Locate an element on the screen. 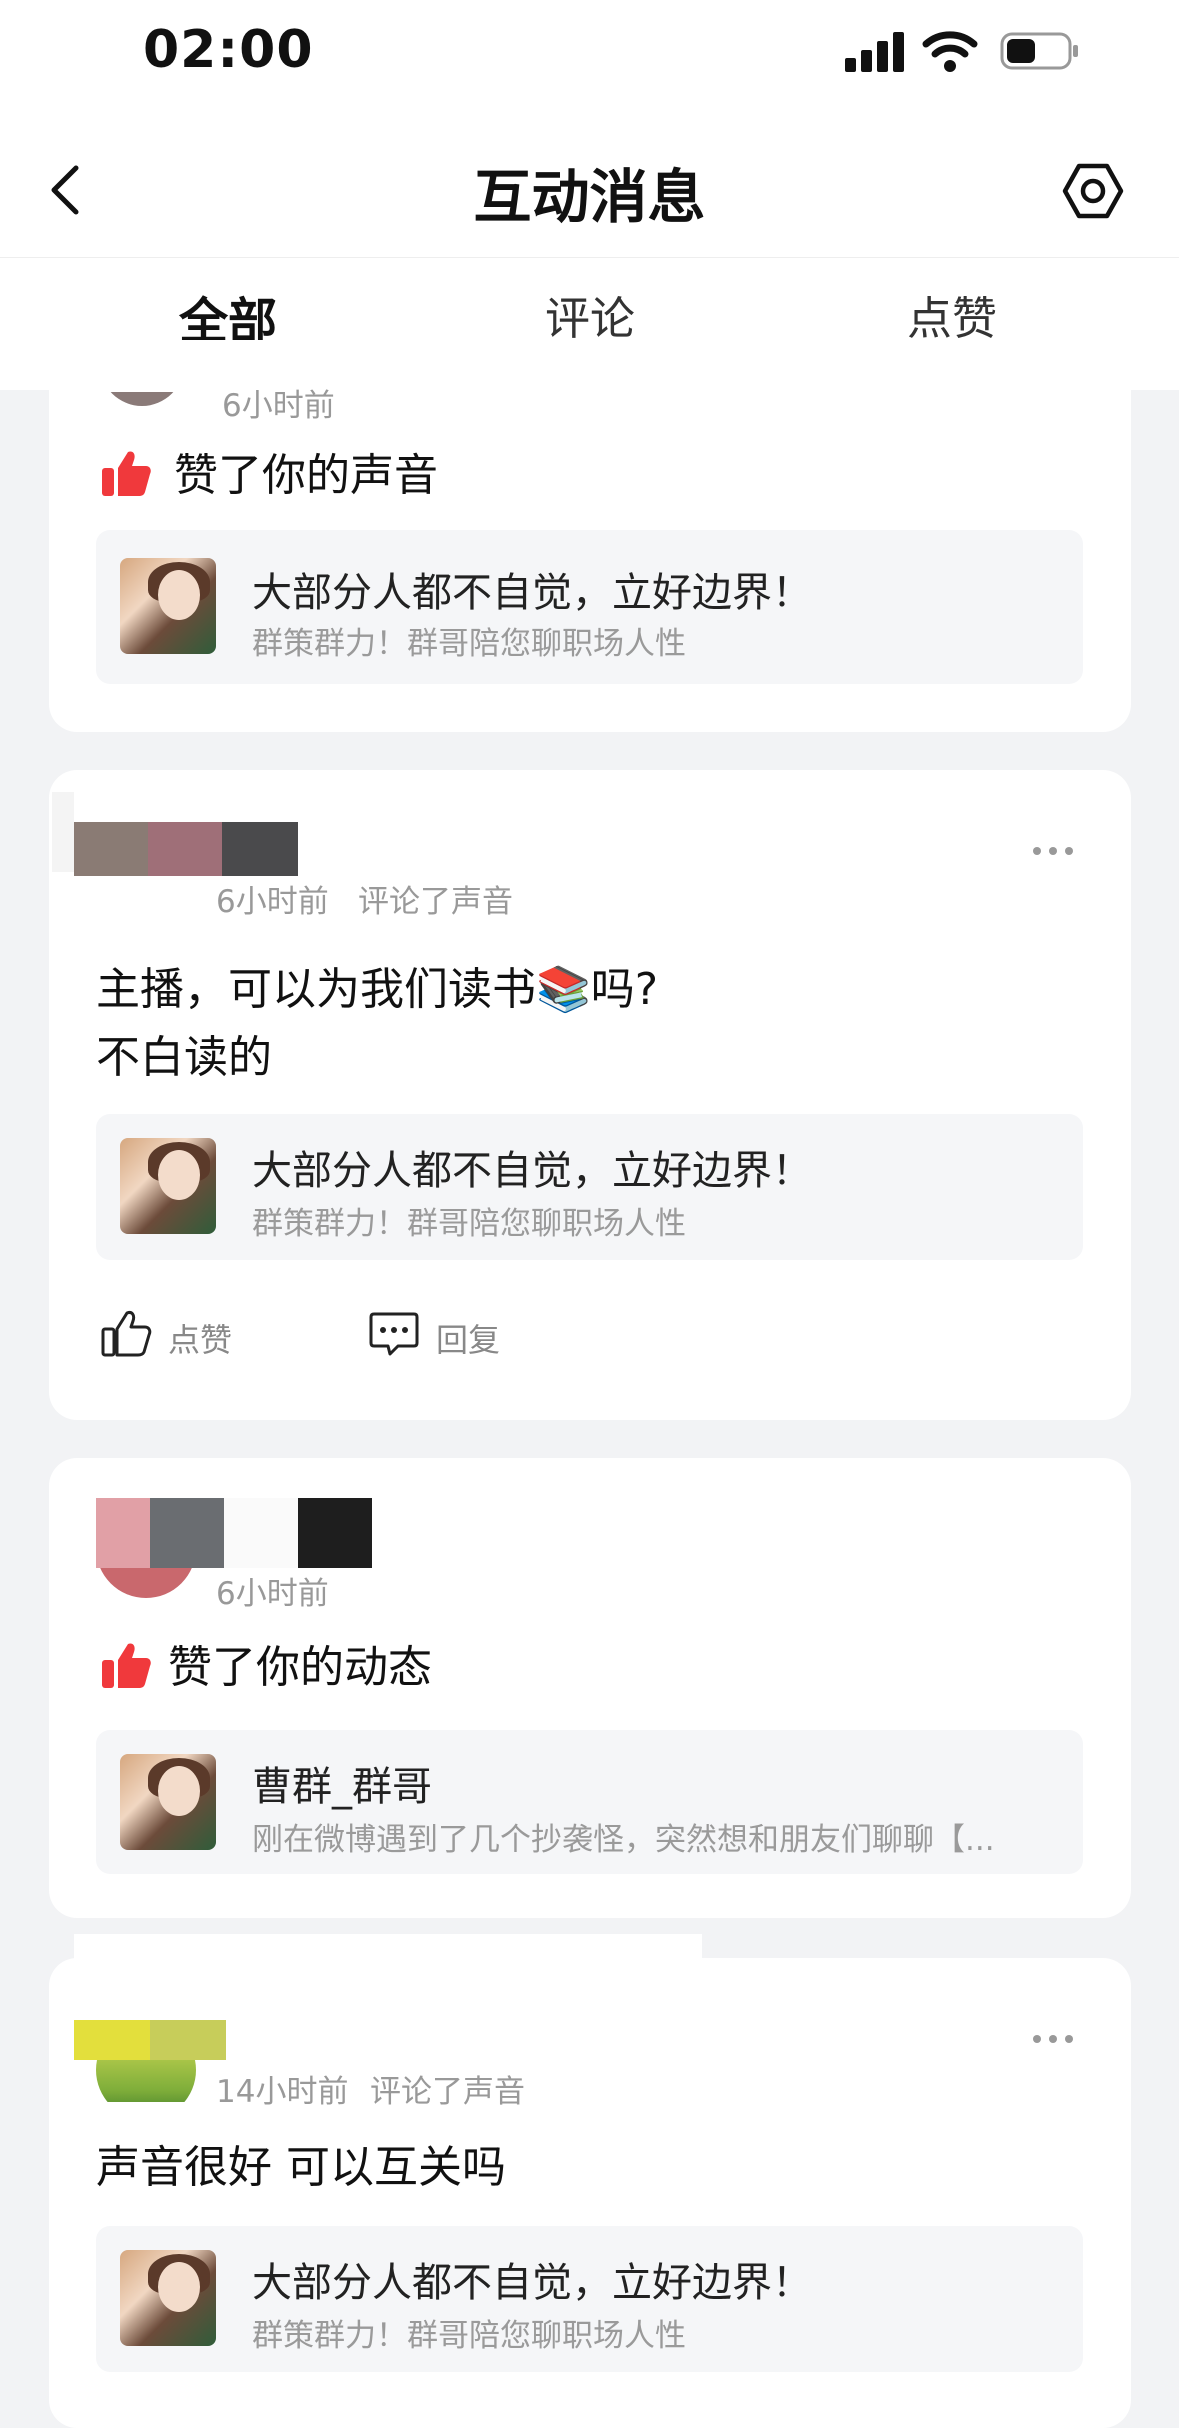 Image resolution: width=1179 pixels, height=2428 pixels. quote-title: 曹群_群哥 is located at coordinates (342, 1787).